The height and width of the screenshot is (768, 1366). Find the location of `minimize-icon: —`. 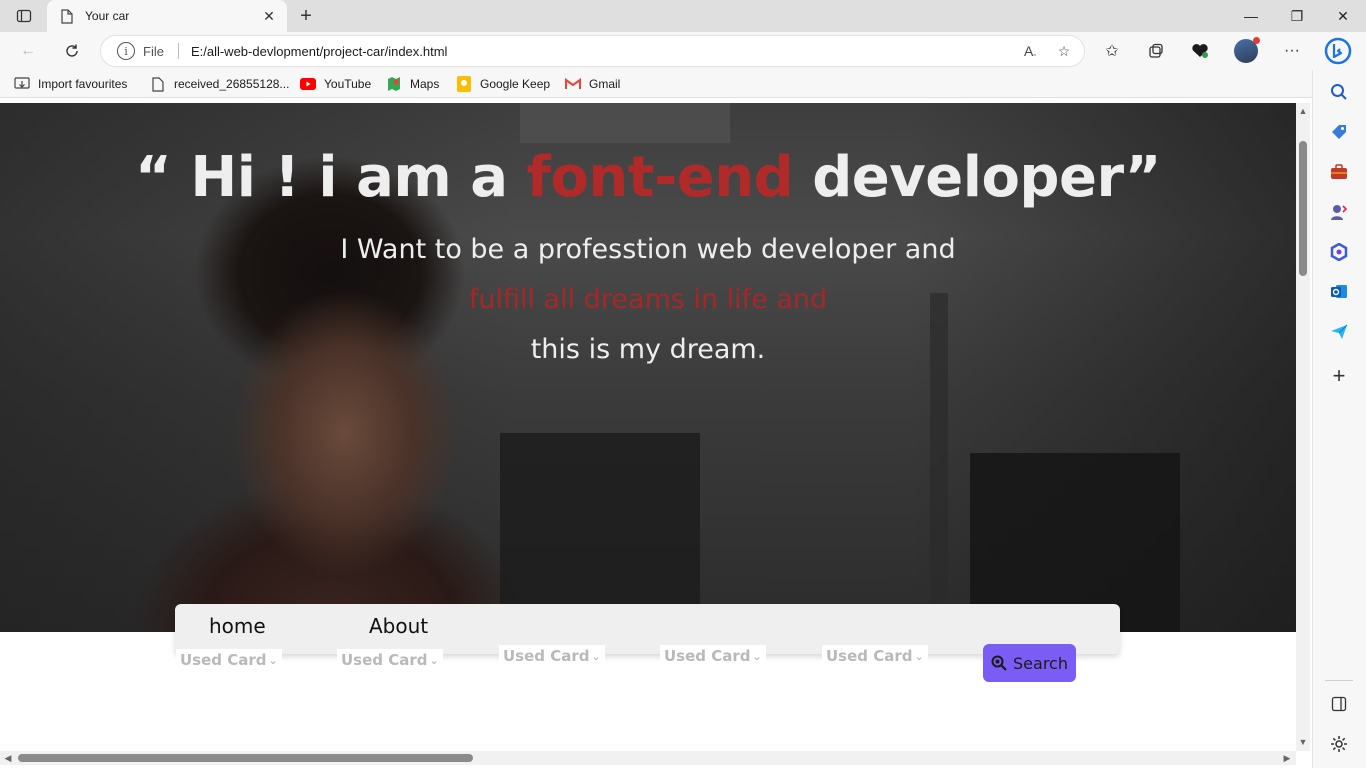

minimize-icon: — is located at coordinates (1251, 16).